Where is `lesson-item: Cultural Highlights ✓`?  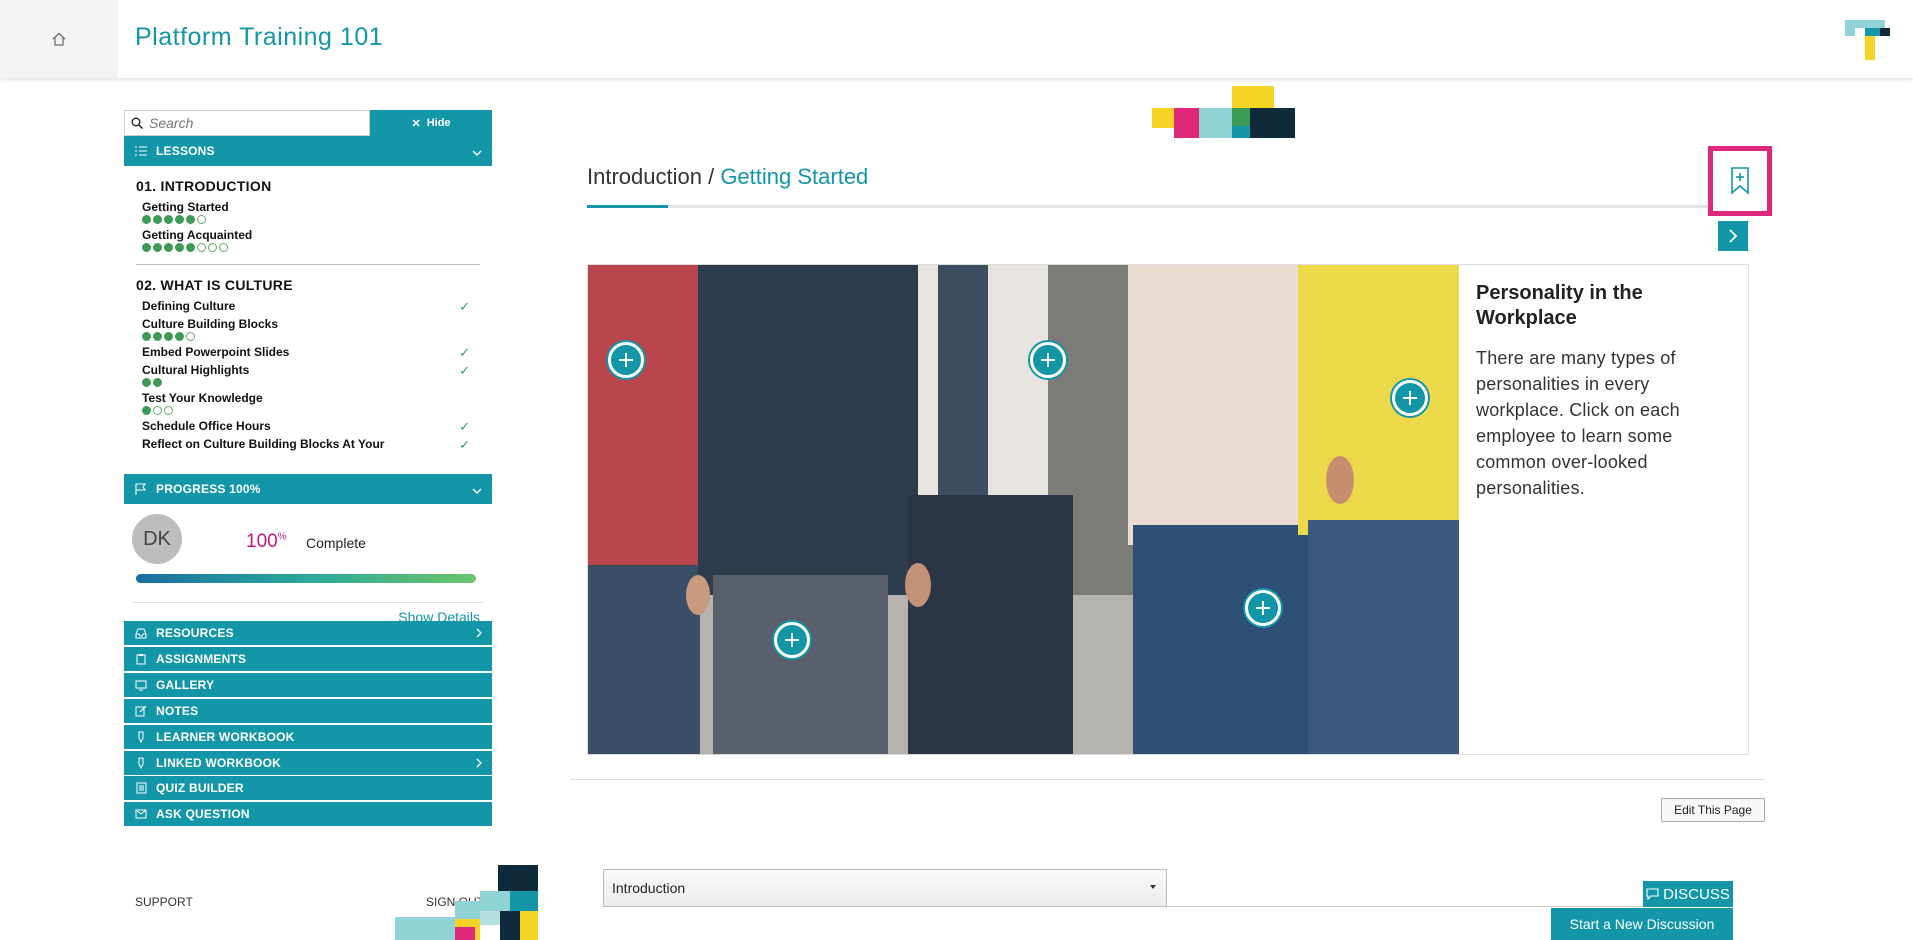 lesson-item: Cultural Highlights ✓ is located at coordinates (314, 375).